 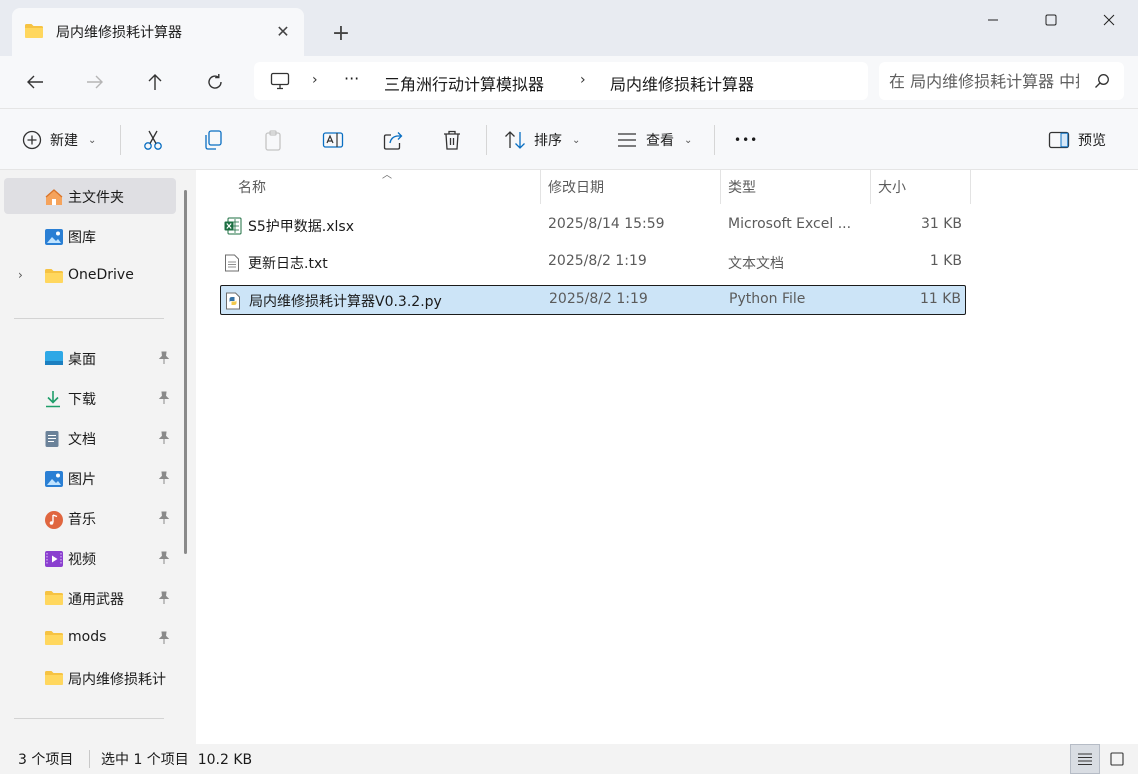 What do you see at coordinates (280, 83) in the screenshot?
I see `computer-icon` at bounding box center [280, 83].